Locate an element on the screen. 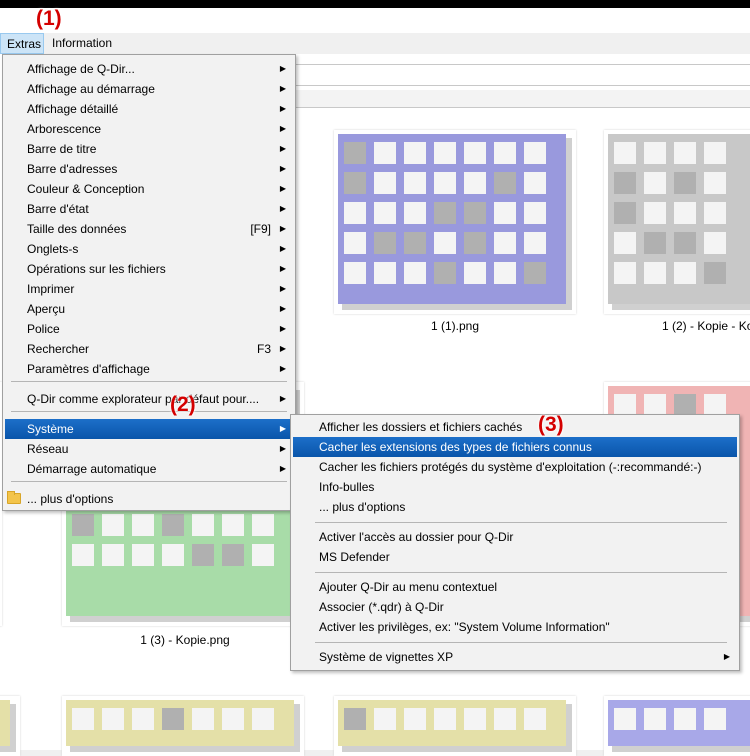 The height and width of the screenshot is (756, 750). marker-3: (3) is located at coordinates (551, 424).